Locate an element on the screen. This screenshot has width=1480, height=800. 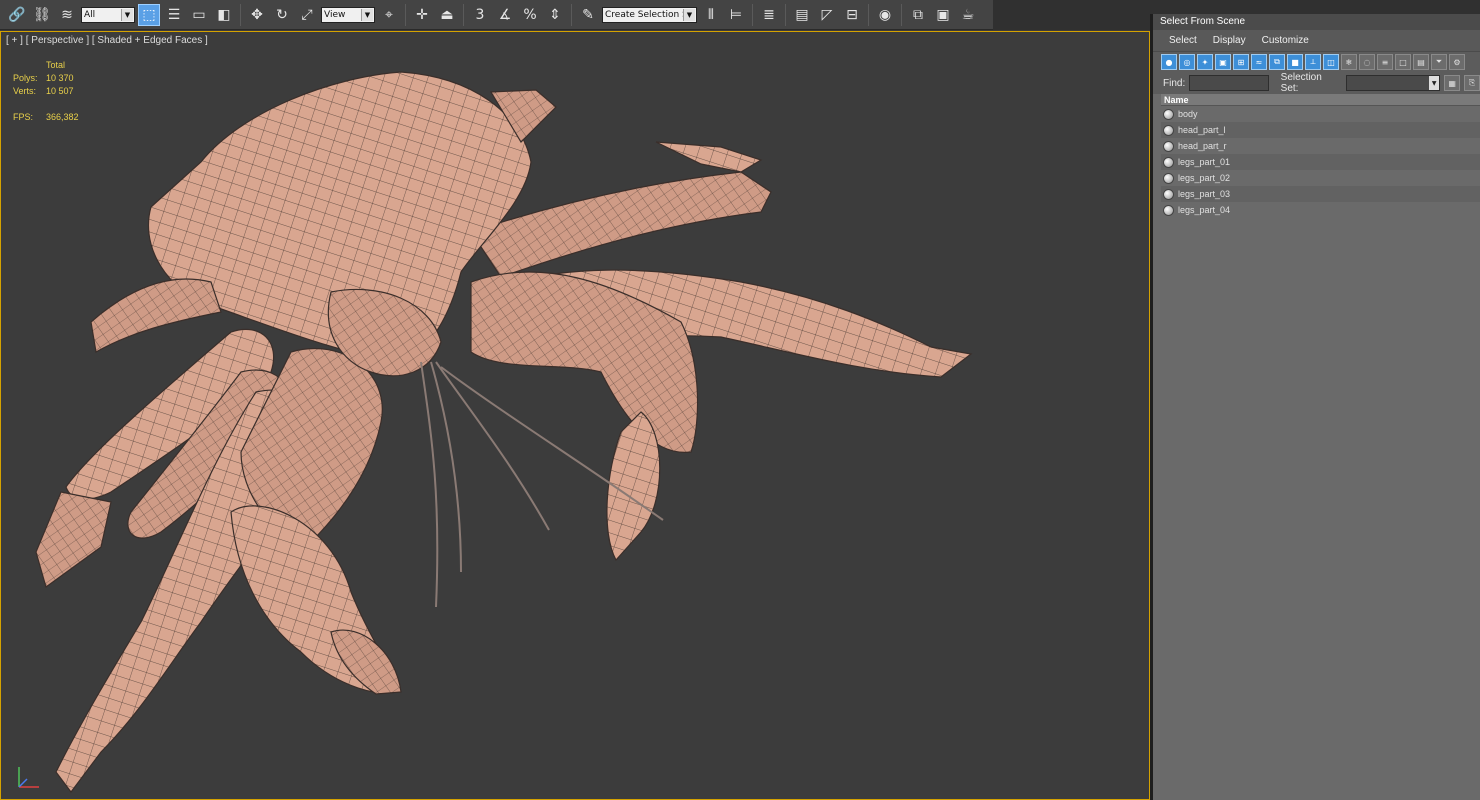
select-invert-icon: ▤ is located at coordinates (1421, 62).